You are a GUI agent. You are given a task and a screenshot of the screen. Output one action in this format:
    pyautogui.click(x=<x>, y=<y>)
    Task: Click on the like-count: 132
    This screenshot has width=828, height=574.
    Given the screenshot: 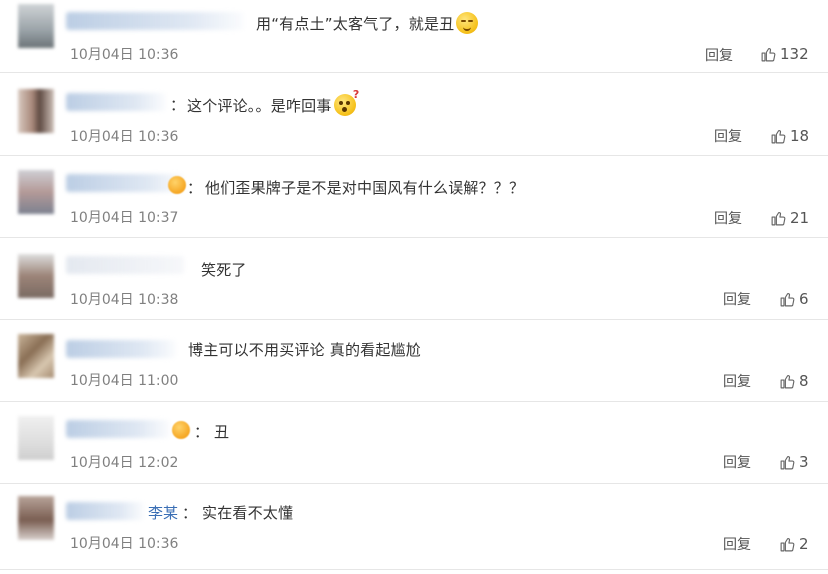 What is the action you would take?
    pyautogui.click(x=794, y=54)
    